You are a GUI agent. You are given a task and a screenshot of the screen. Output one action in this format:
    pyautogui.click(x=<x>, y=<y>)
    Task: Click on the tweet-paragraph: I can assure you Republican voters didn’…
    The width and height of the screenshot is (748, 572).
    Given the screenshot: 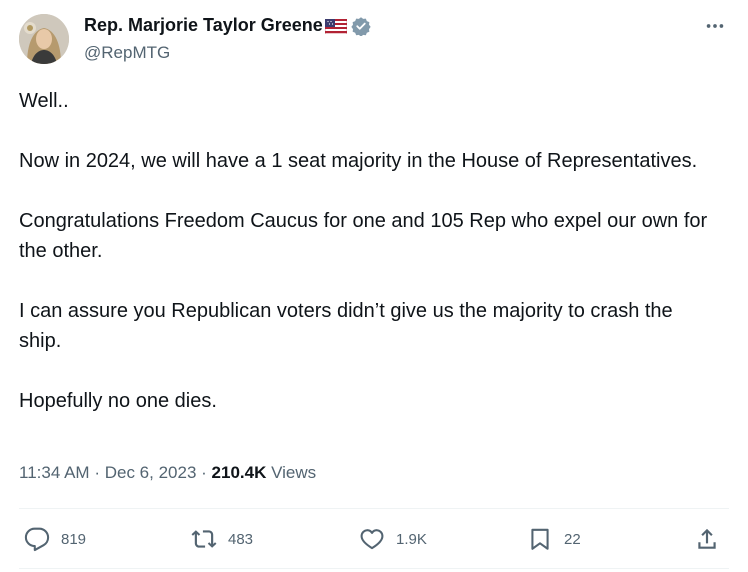 What is the action you would take?
    pyautogui.click(x=346, y=326)
    